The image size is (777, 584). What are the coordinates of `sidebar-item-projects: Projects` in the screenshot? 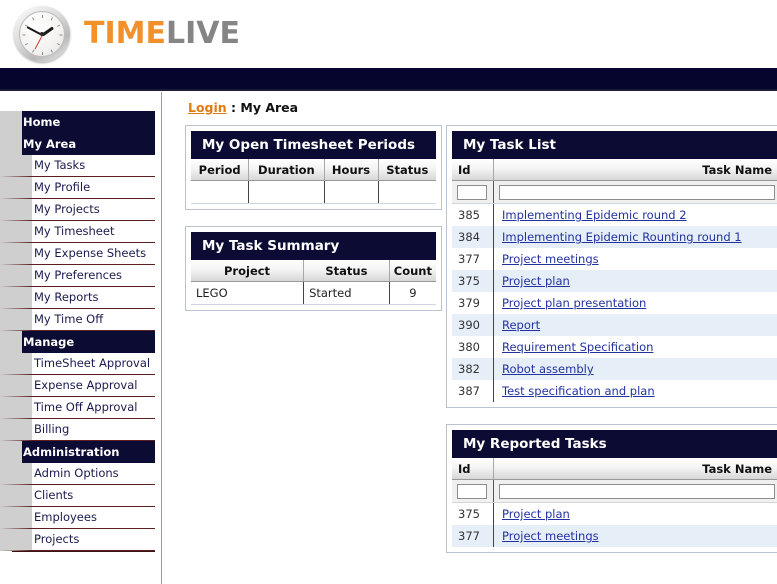 It's located at (77, 540).